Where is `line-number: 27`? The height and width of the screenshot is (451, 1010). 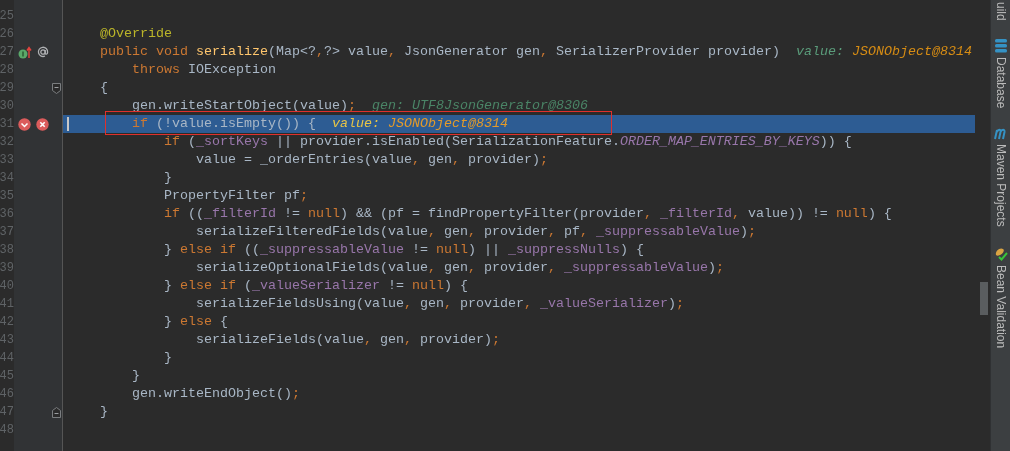 line-number: 27 is located at coordinates (7, 52).